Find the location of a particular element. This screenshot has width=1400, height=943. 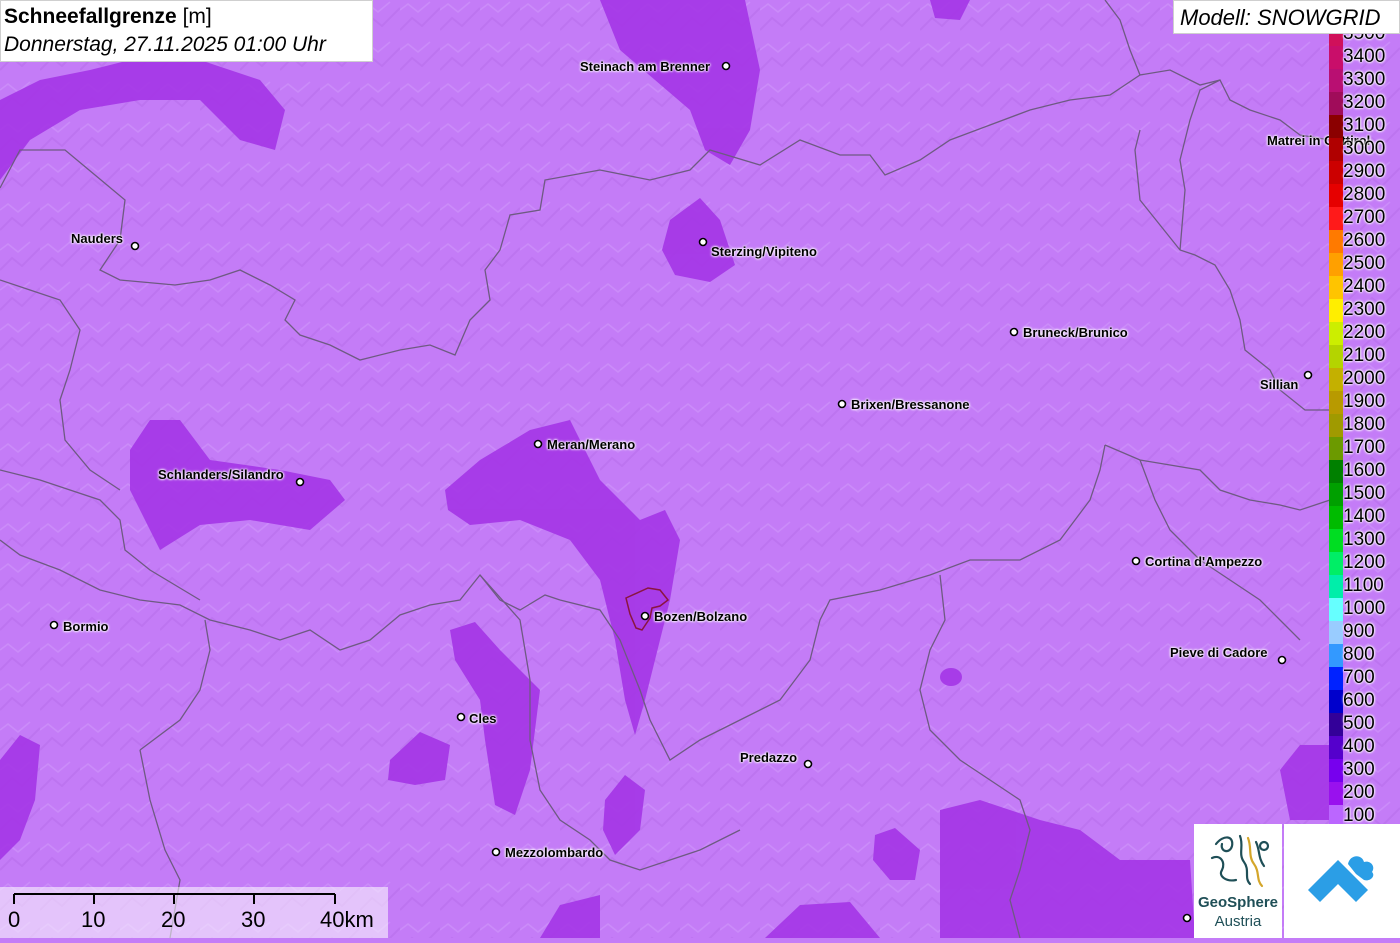

marker-brixen is located at coordinates (842, 404).